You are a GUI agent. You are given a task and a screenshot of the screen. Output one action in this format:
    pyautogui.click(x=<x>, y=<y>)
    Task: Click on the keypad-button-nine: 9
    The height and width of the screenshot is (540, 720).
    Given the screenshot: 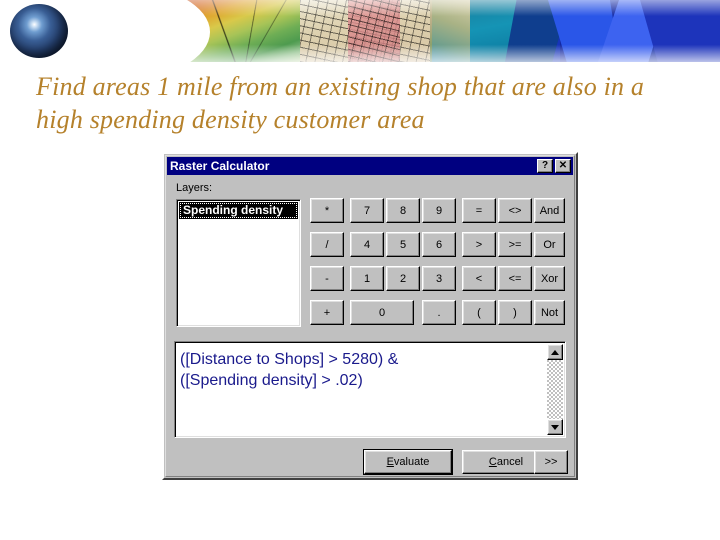 What is the action you would take?
    pyautogui.click(x=439, y=210)
    